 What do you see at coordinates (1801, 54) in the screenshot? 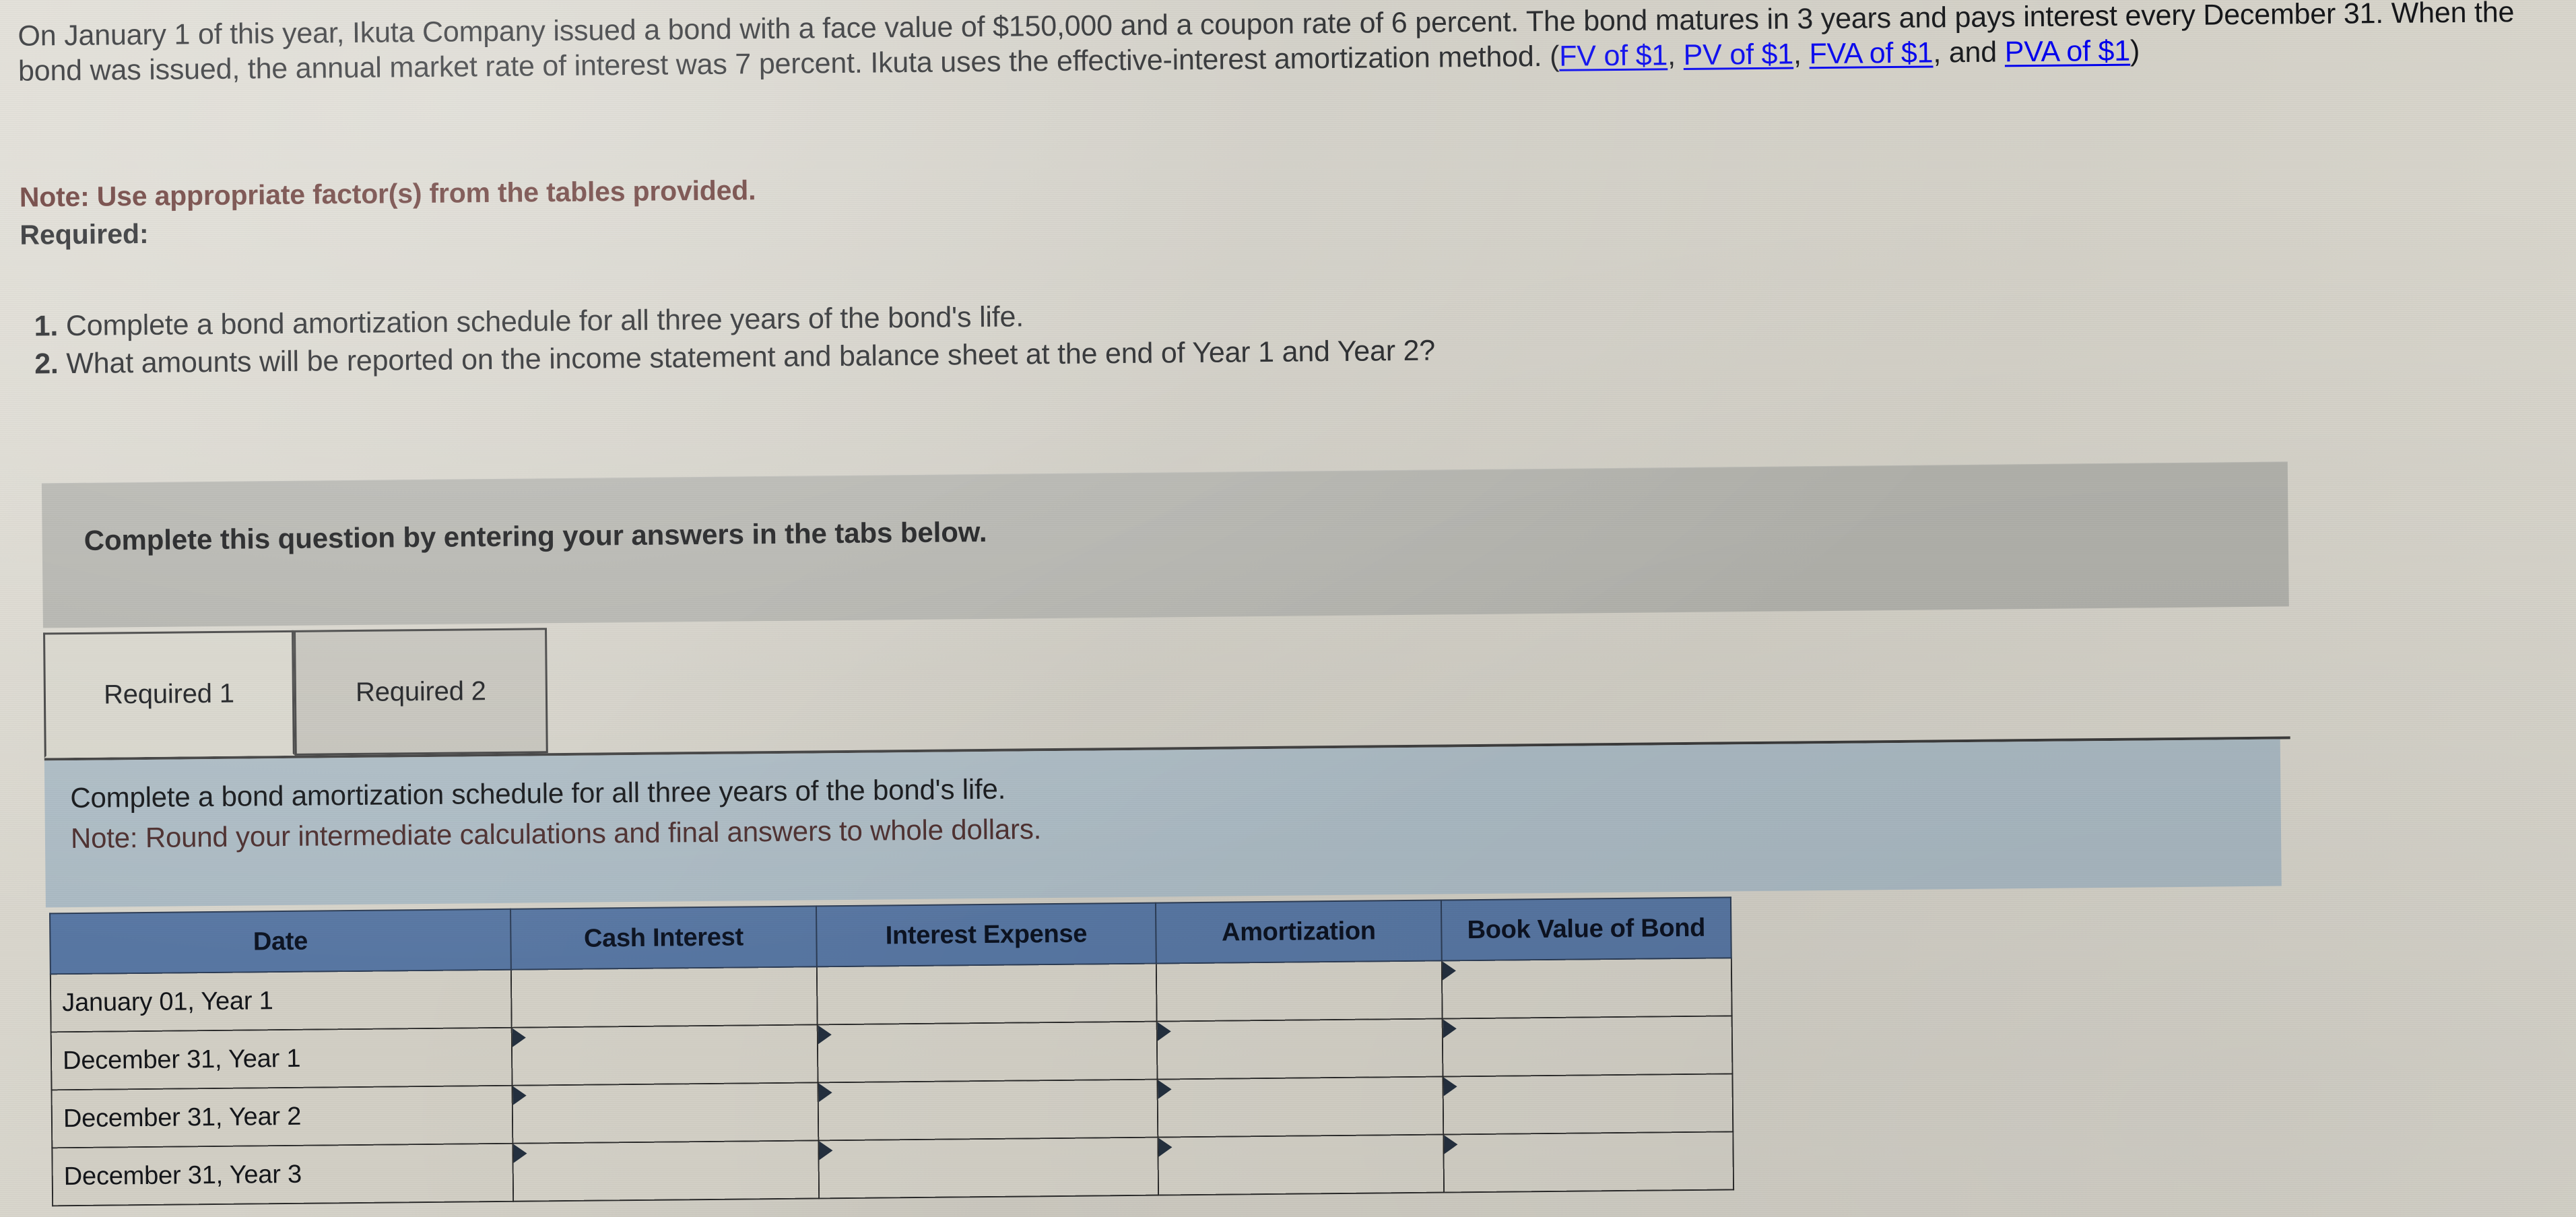
I see `link-sep-2: ,` at bounding box center [1801, 54].